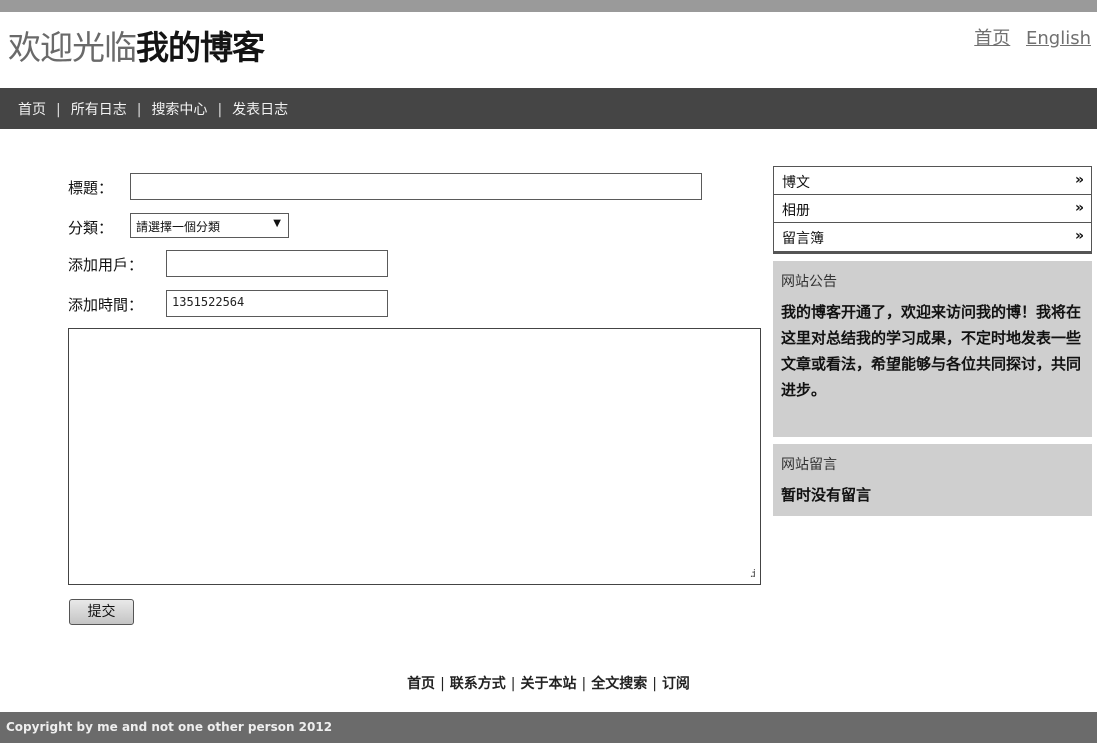 The image size is (1097, 743). I want to click on top-links: 首页 English, so click(1027, 37).